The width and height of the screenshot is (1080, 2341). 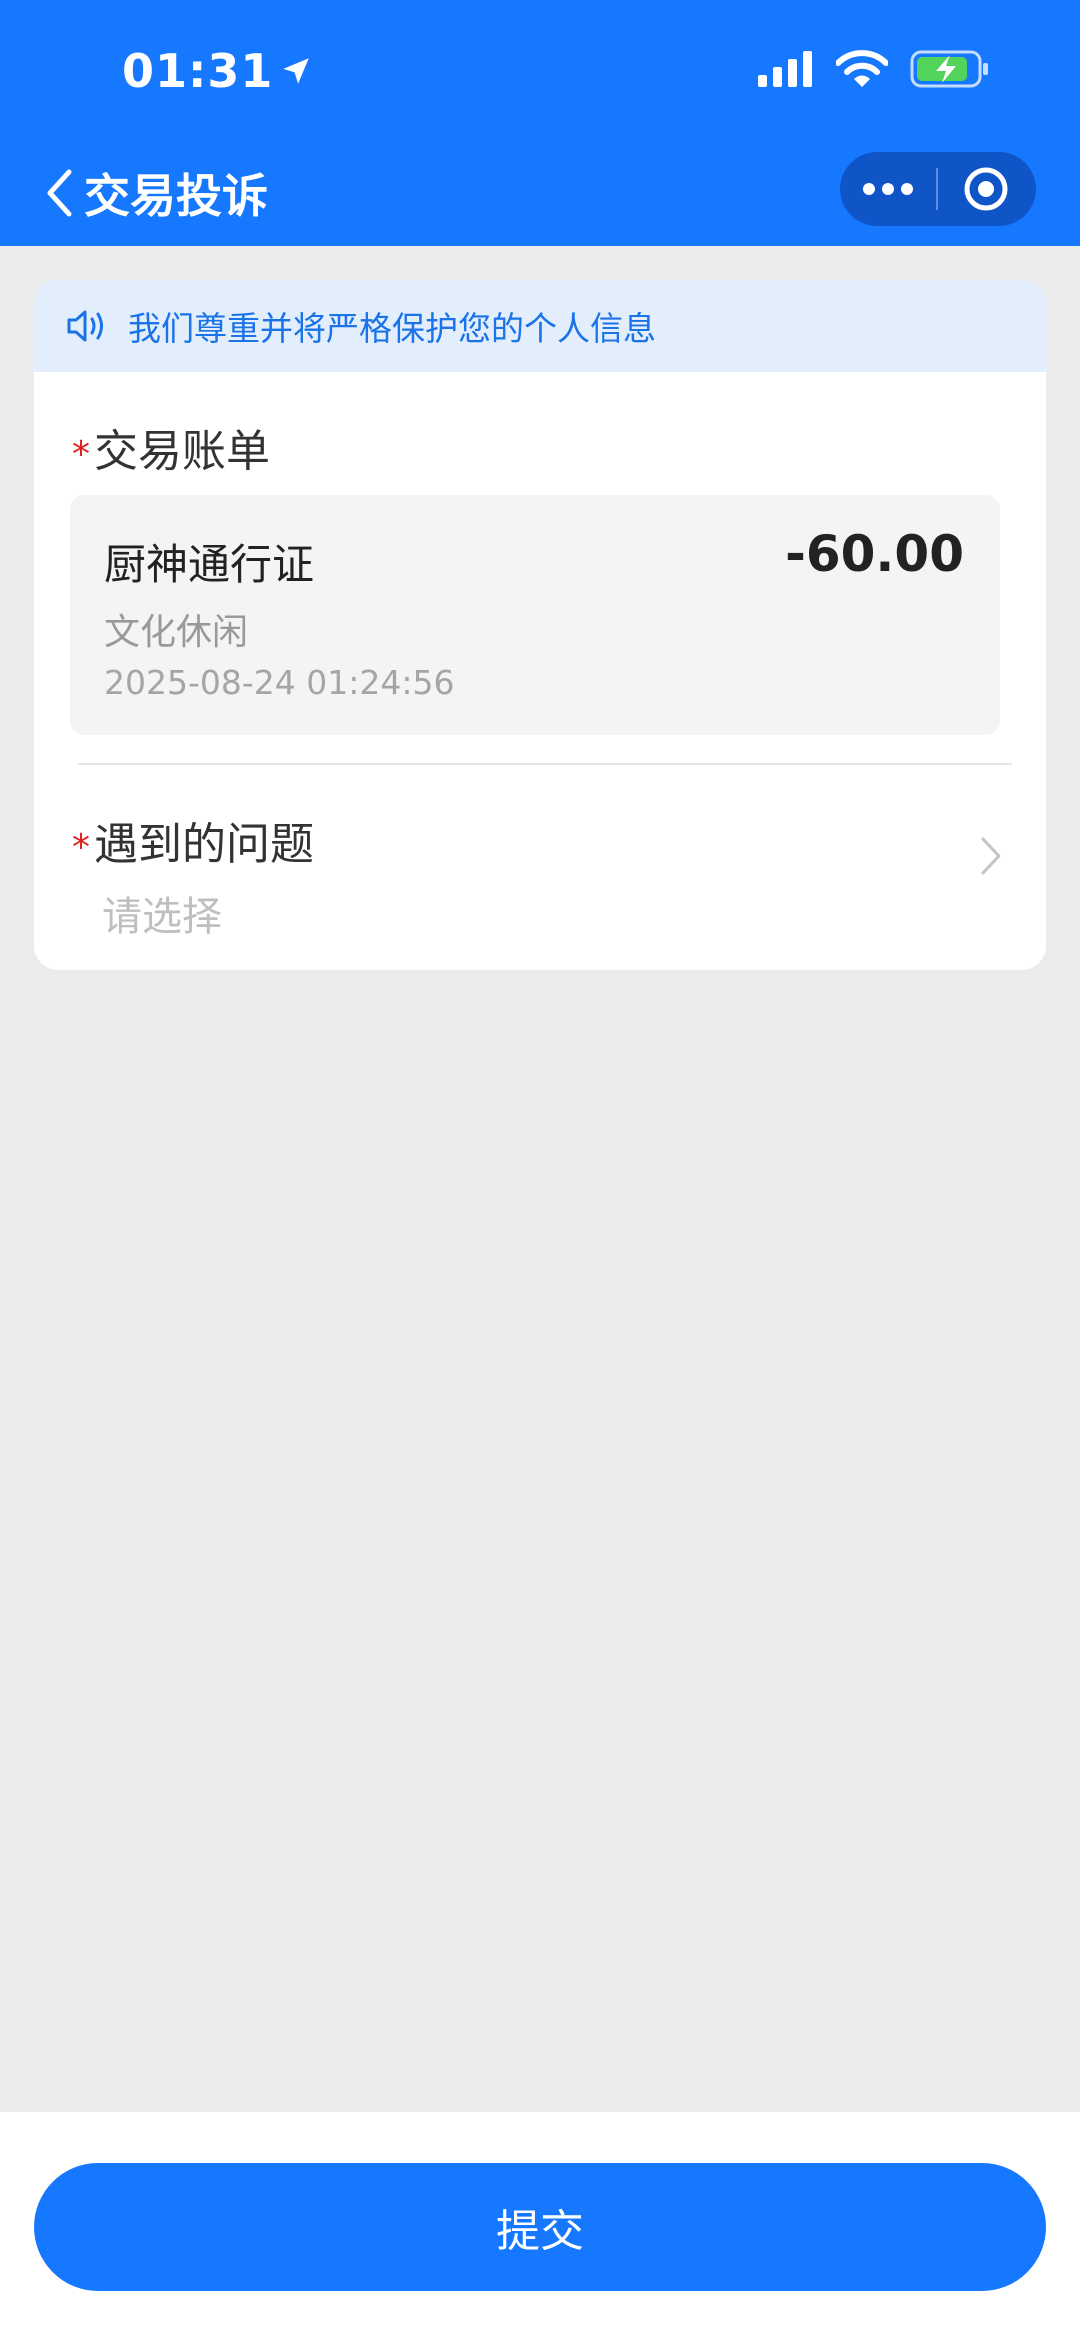 I want to click on bill-category: 文化休闲, so click(x=176, y=632).